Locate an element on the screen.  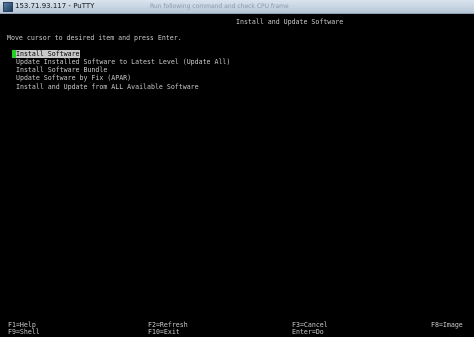
f8-image-key: F8=Image is located at coordinates (447, 325).